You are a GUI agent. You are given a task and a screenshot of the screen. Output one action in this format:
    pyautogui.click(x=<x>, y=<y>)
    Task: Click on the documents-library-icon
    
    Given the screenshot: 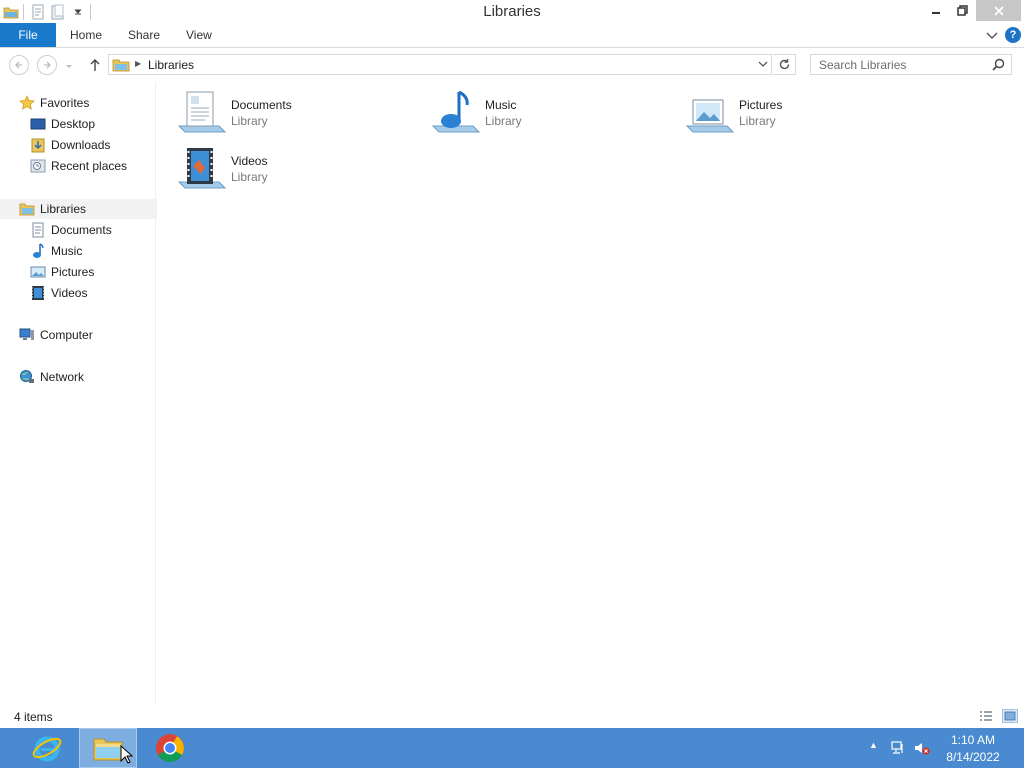 What is the action you would take?
    pyautogui.click(x=202, y=114)
    